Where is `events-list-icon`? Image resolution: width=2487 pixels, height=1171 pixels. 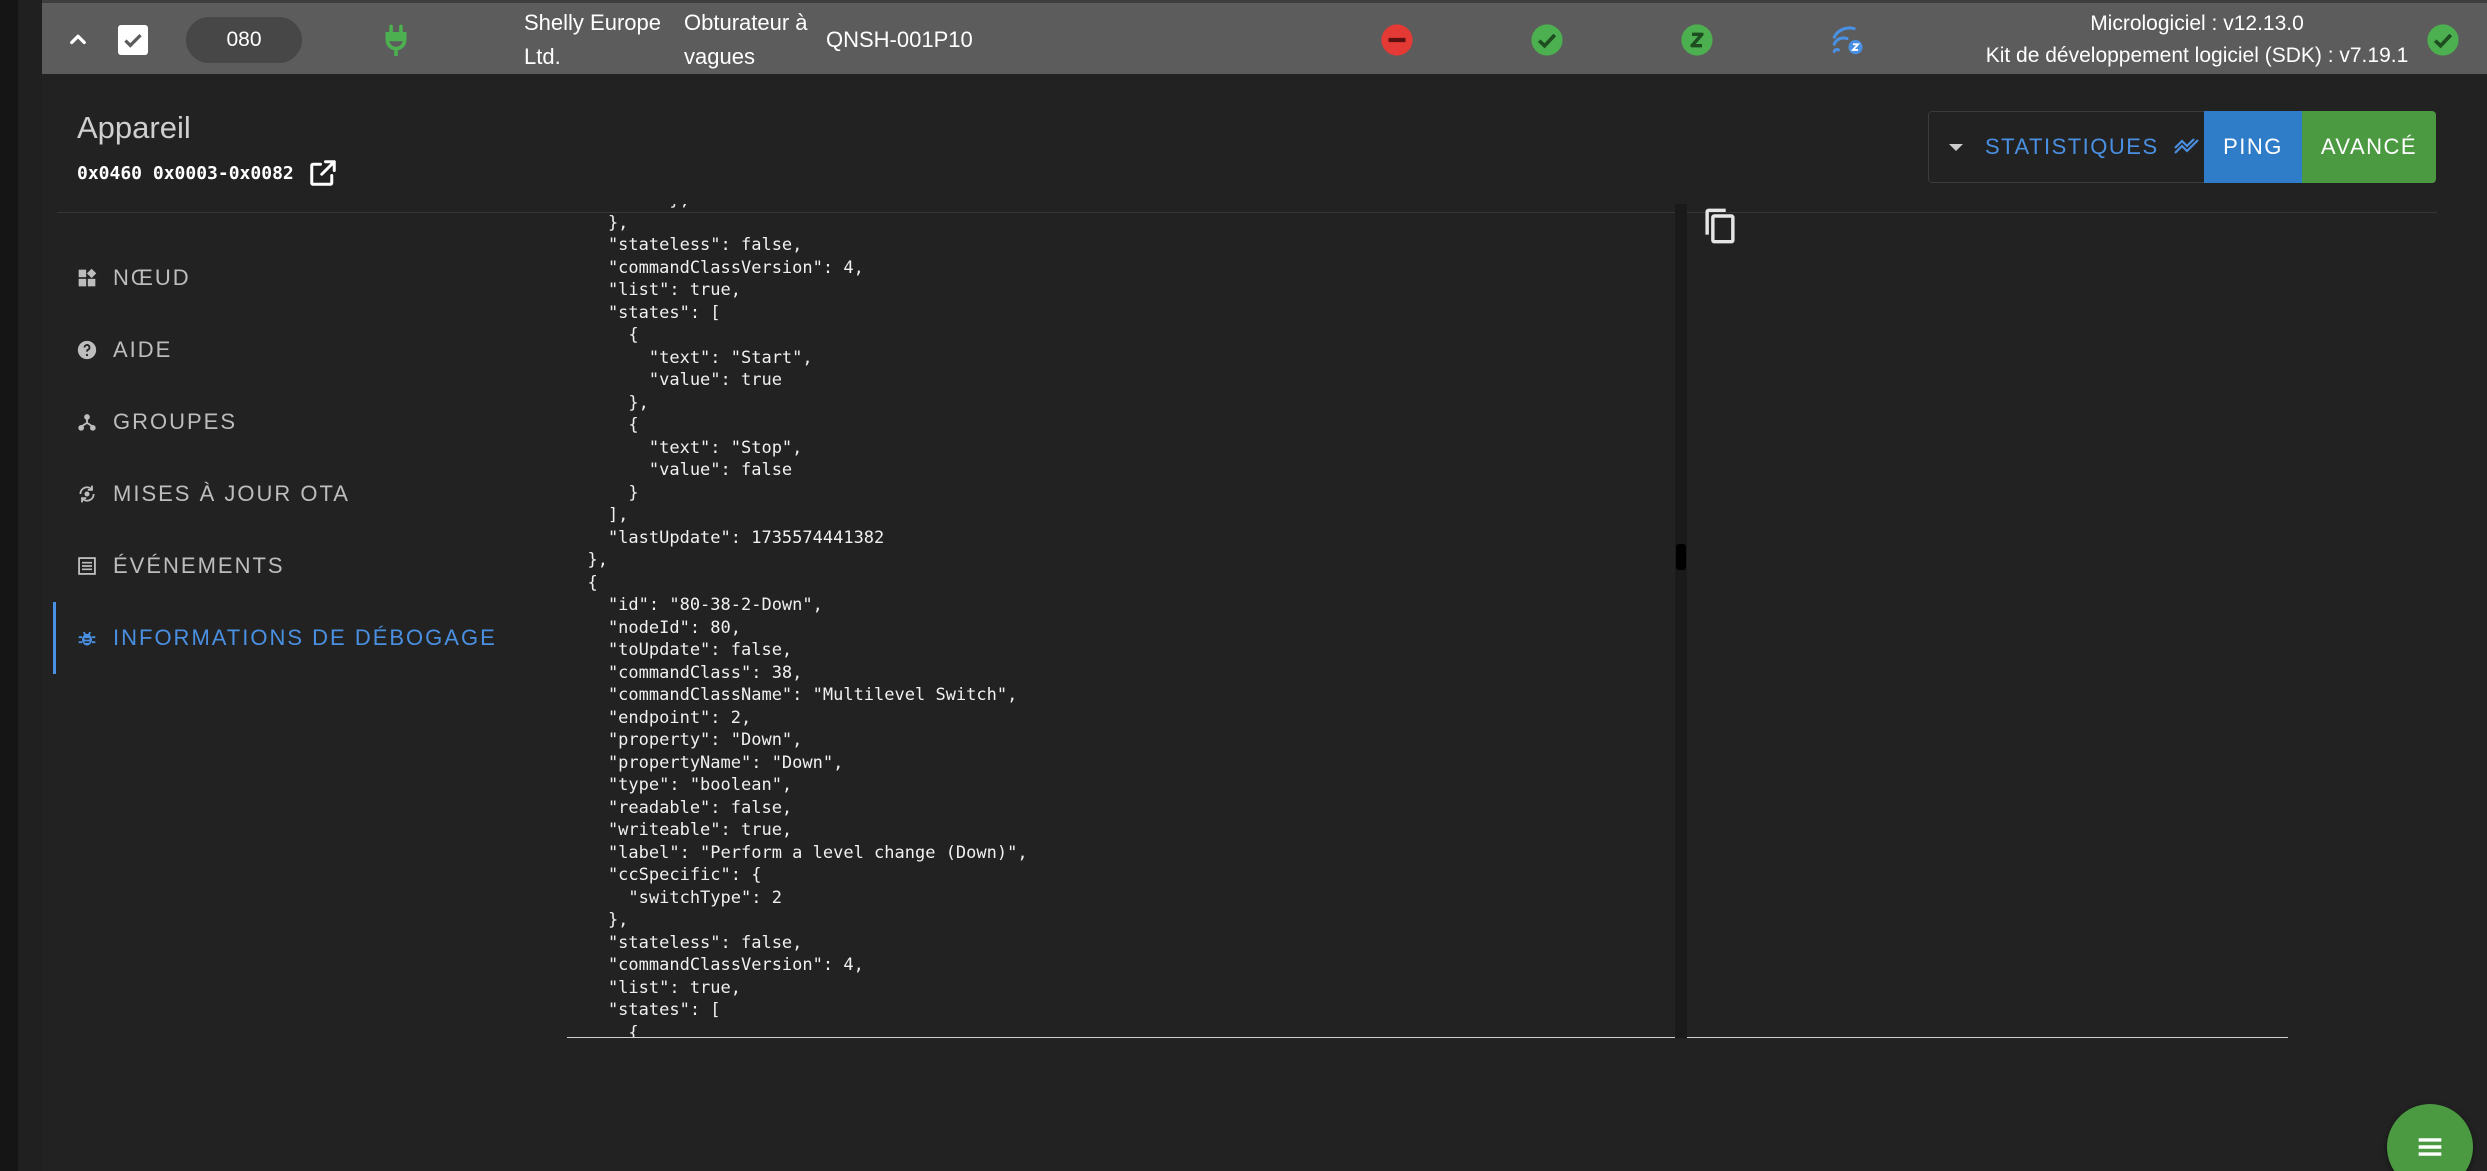
events-list-icon is located at coordinates (87, 566).